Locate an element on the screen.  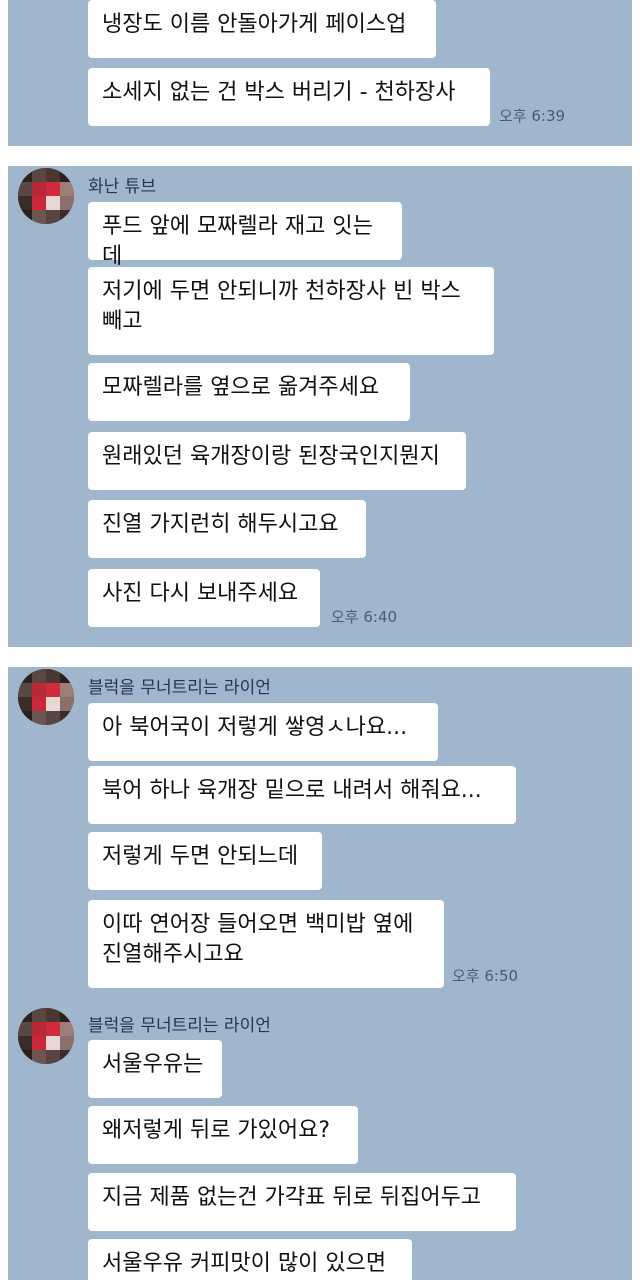
message-bubble: 서울우유는 is located at coordinates (155, 1069).